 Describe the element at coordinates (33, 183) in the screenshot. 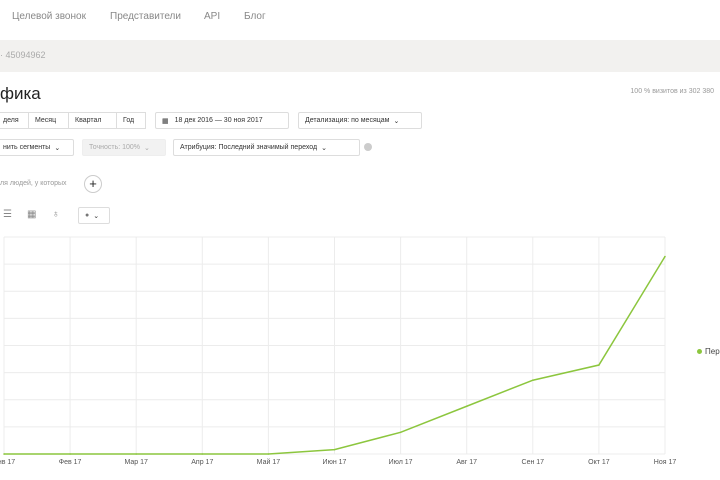

I see `segment-hint: ля людей, у которых` at that location.